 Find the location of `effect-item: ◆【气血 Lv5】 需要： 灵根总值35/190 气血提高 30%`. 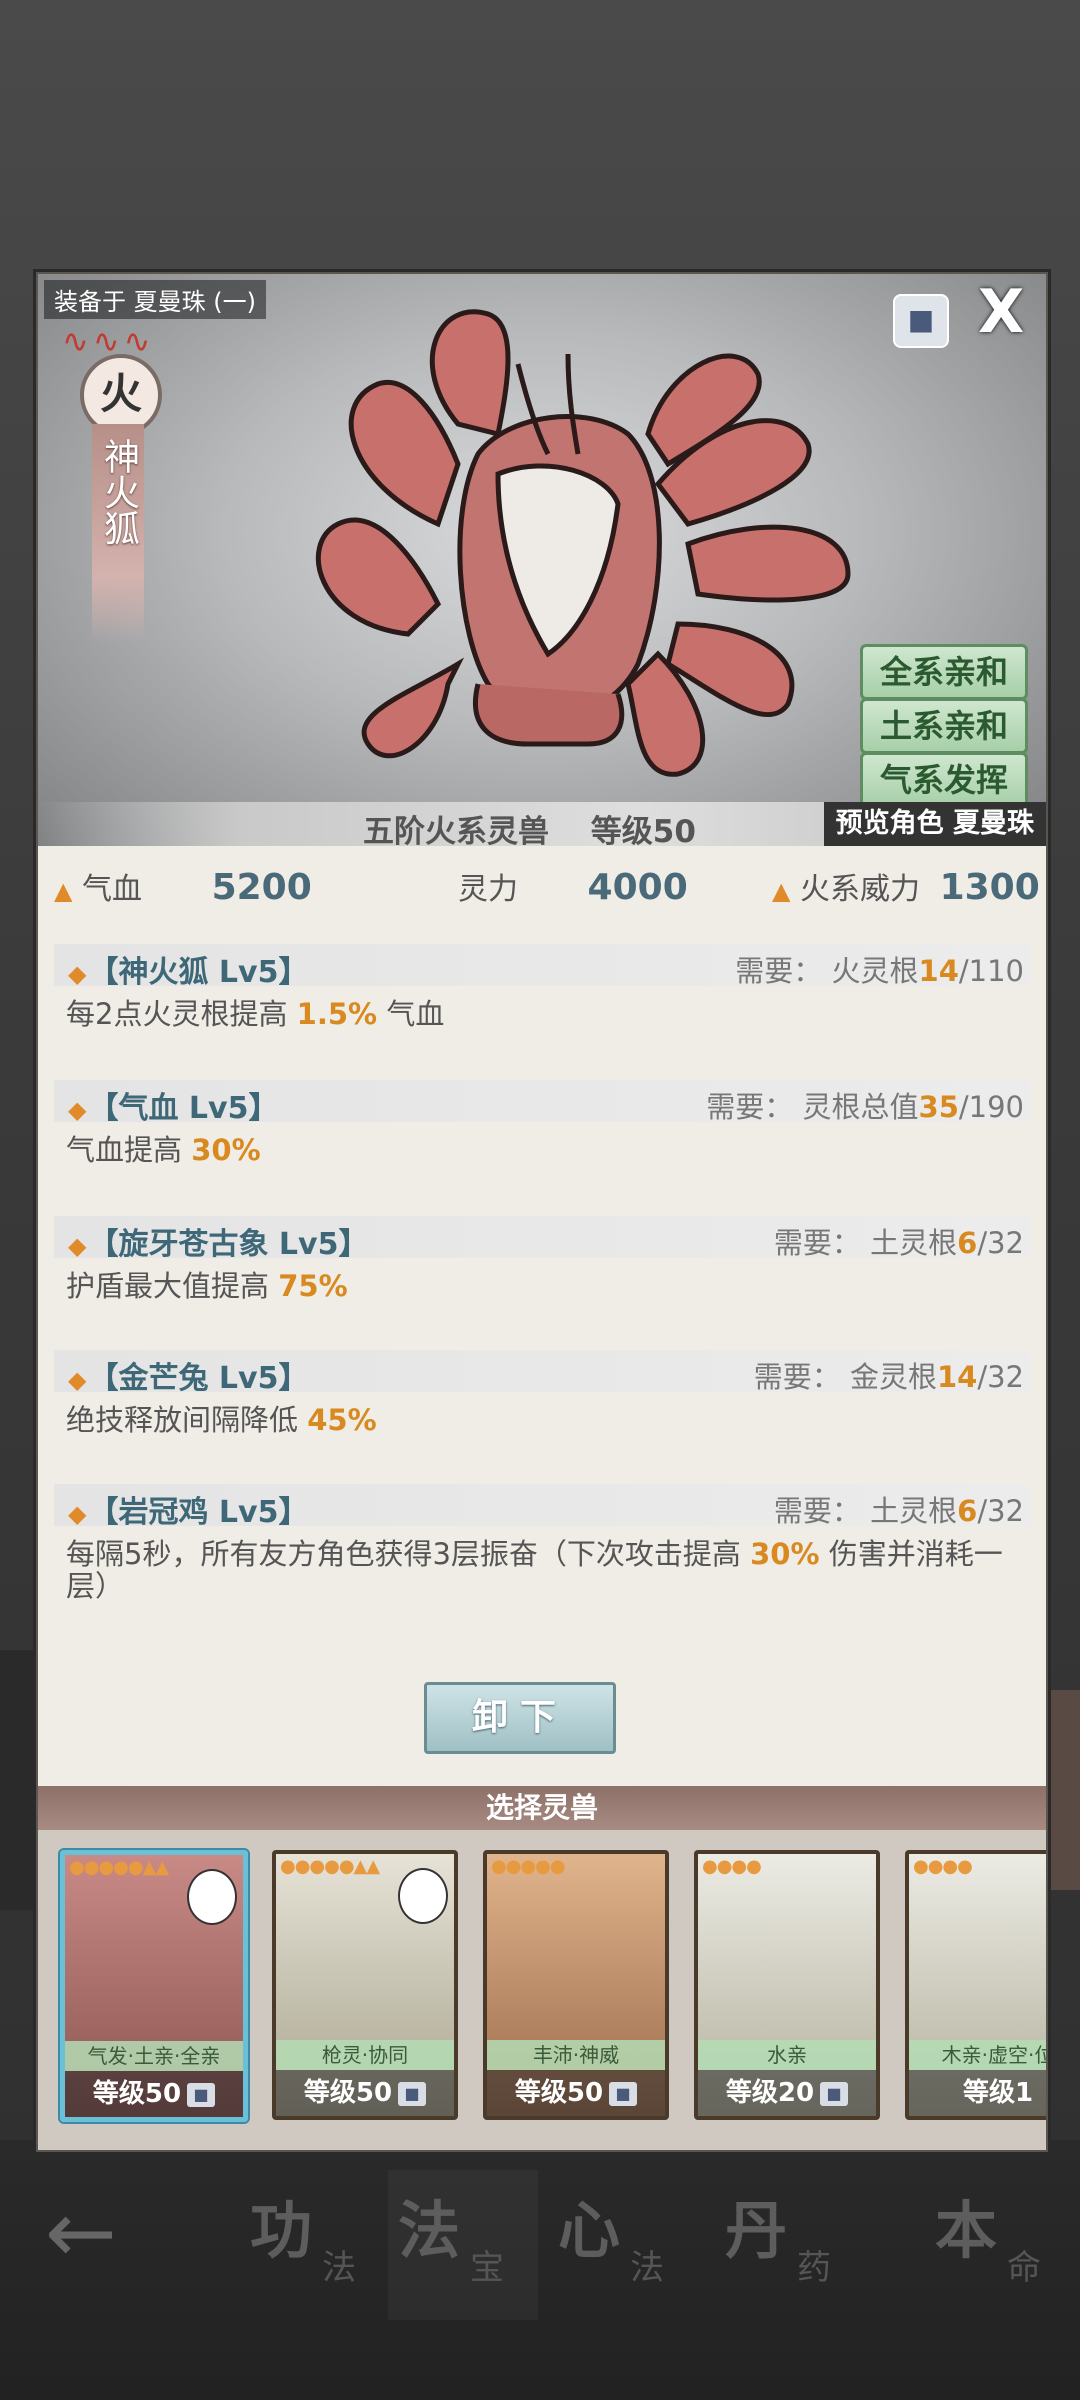

effect-item: ◆【气血 Lv5】 需要： 灵根总值35/190 气血提高 30% is located at coordinates (542, 1123).